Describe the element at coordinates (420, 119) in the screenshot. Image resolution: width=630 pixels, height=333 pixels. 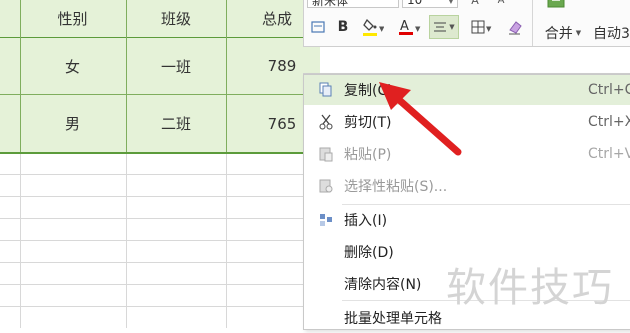
I see `annotation-arrow-icon` at that location.